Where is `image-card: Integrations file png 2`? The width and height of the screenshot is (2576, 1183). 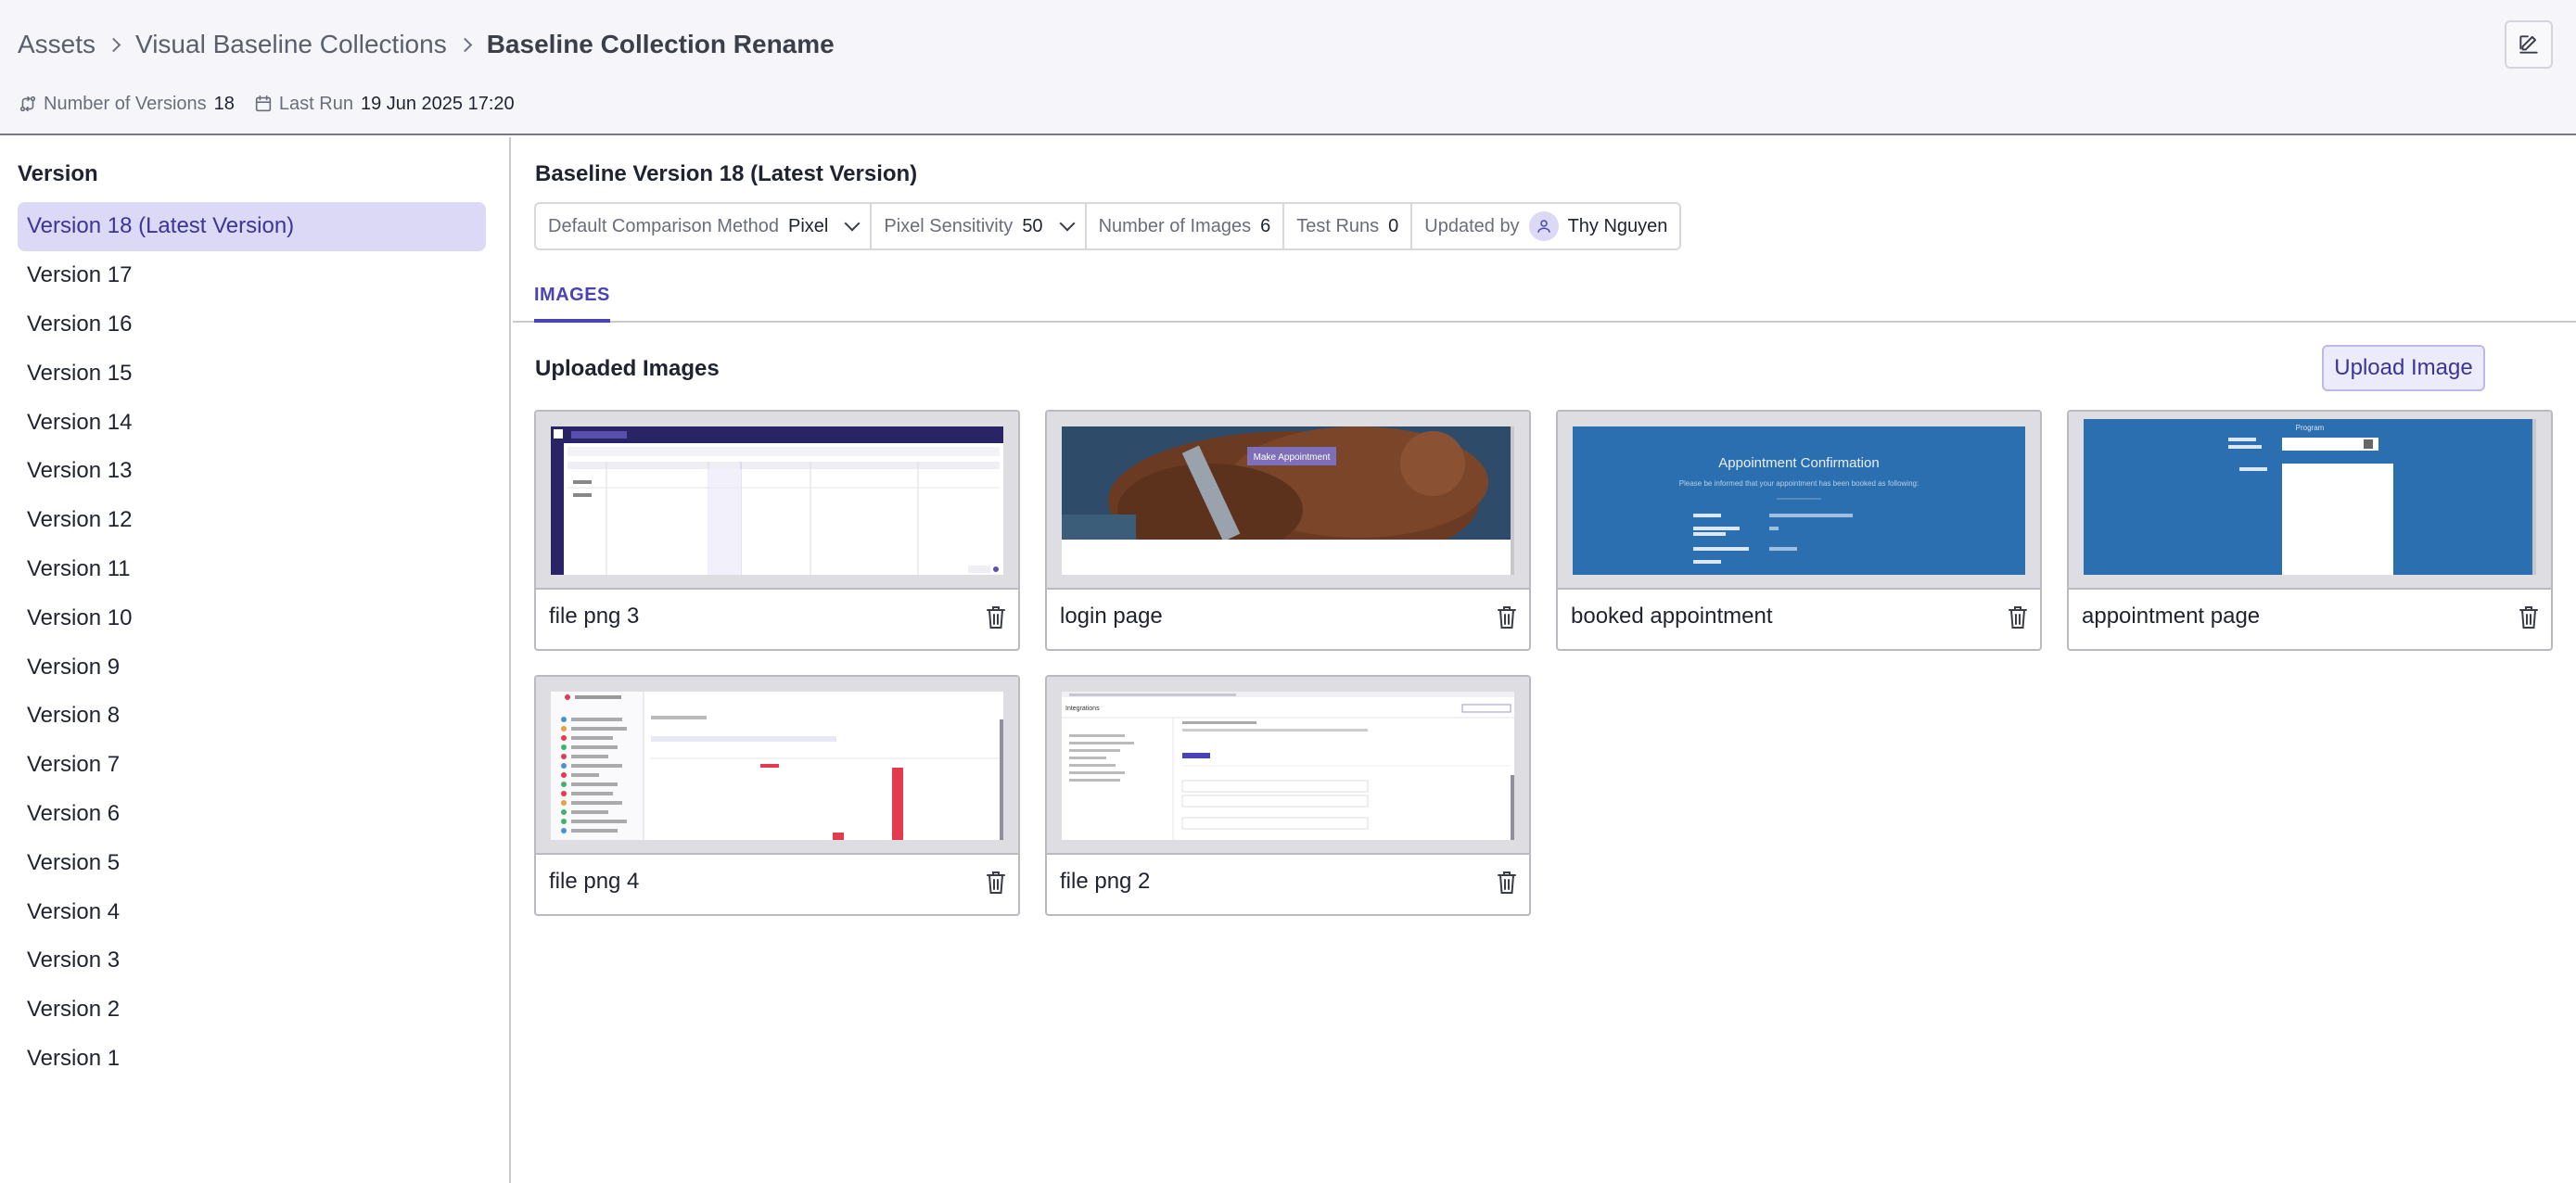
image-card: Integrations file png 2 is located at coordinates (1288, 795).